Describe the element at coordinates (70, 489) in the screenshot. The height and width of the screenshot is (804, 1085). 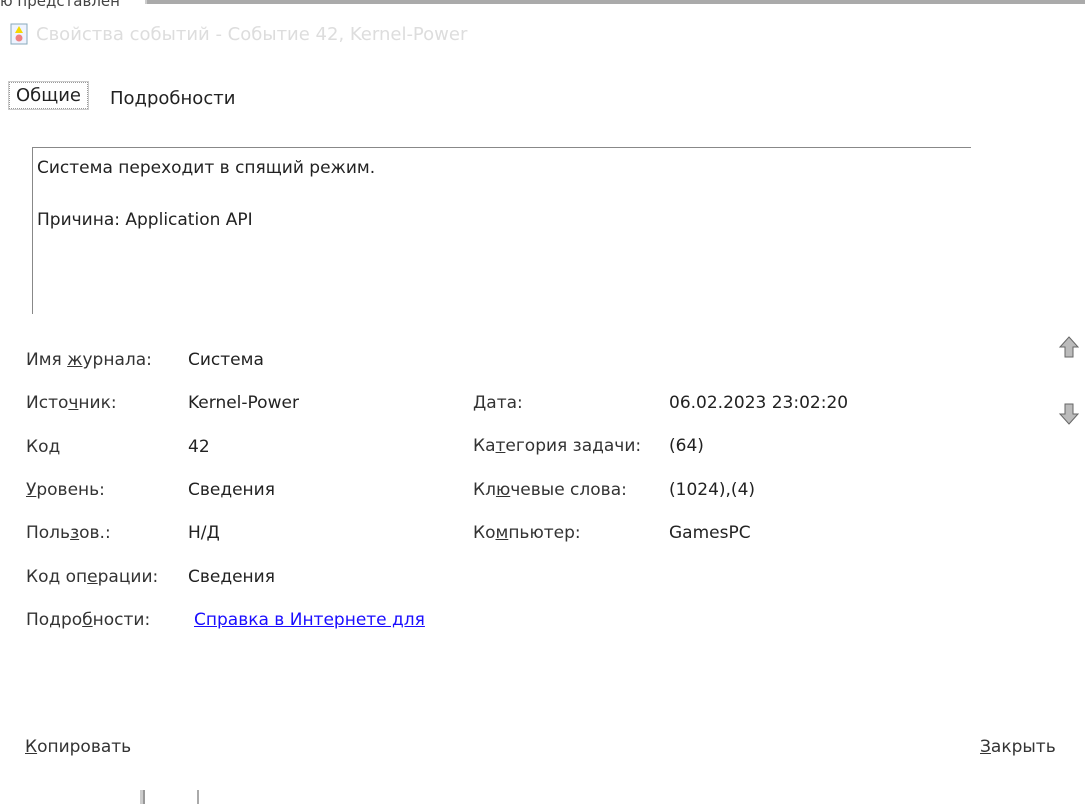
I see `label-part: ровень:` at that location.